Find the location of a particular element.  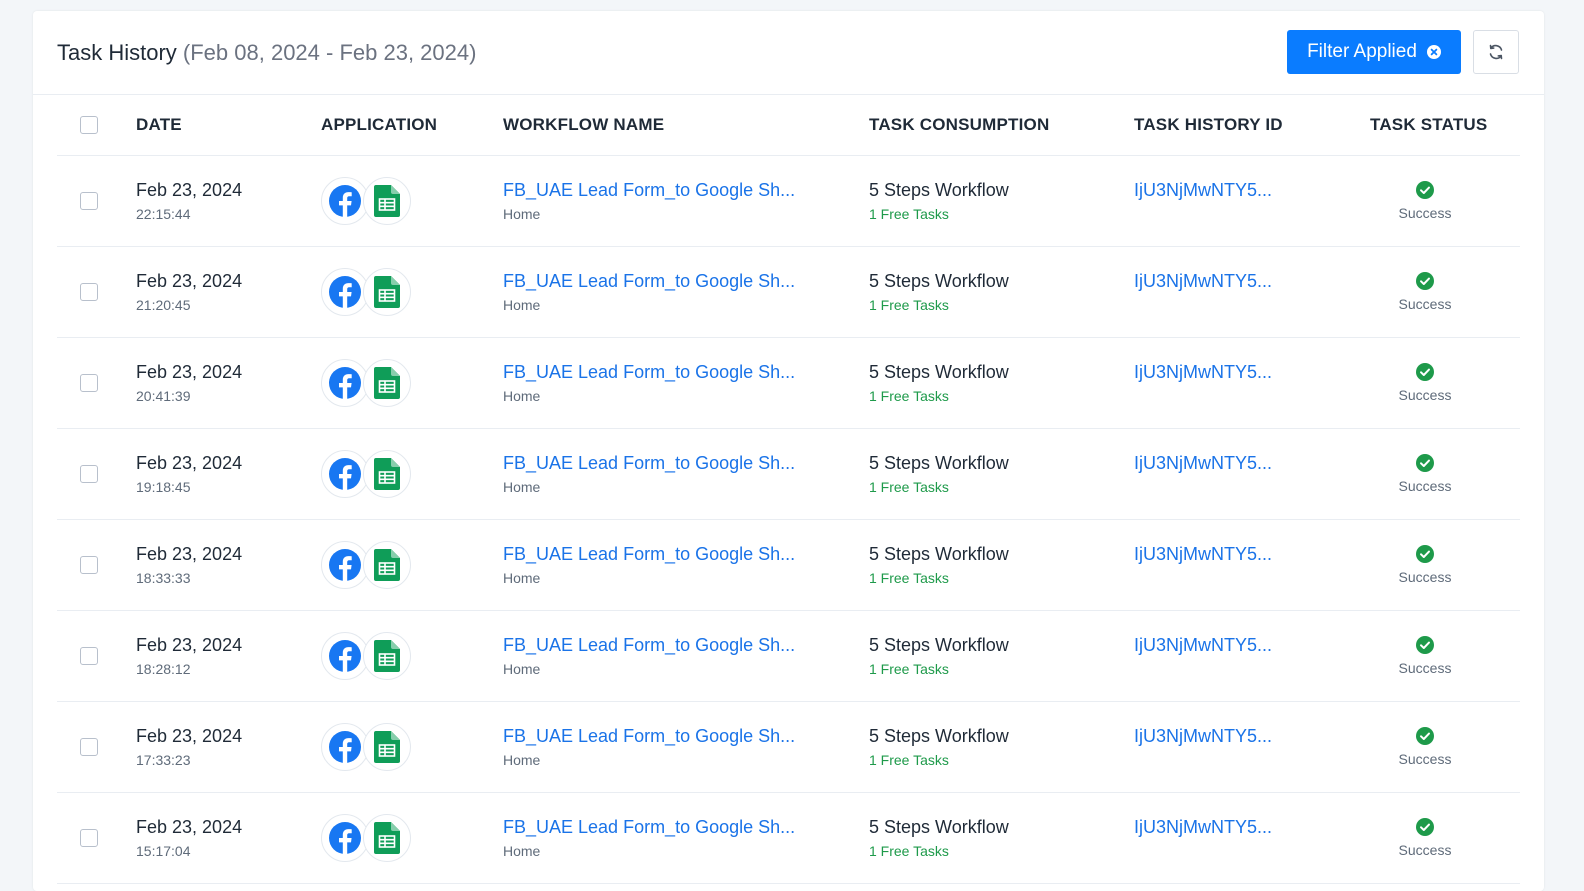

refresh-button is located at coordinates (1496, 52).